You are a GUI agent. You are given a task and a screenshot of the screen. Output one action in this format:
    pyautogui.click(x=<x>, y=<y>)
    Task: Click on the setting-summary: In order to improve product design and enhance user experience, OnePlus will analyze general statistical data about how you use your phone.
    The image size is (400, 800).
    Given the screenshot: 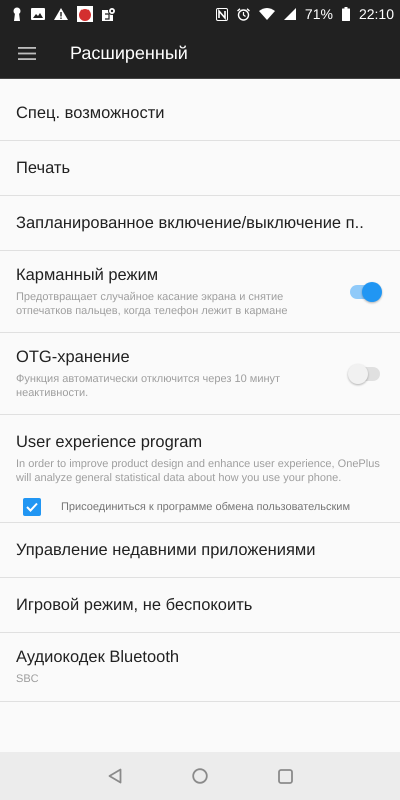 What is the action you would take?
    pyautogui.click(x=198, y=471)
    